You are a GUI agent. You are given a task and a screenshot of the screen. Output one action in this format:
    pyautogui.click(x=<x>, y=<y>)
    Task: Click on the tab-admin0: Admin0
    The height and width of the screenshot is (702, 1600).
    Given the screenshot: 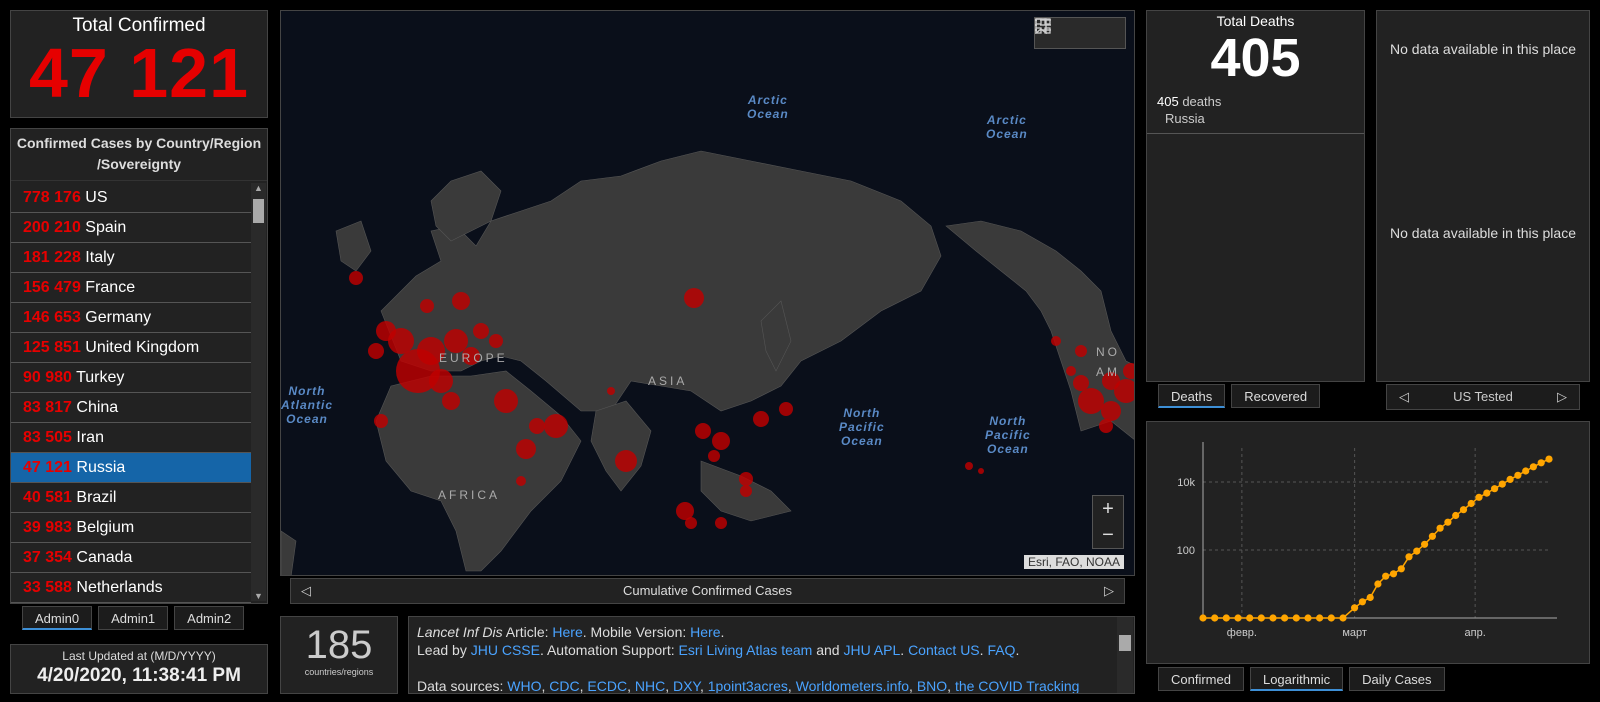 What is the action you would take?
    pyautogui.click(x=57, y=618)
    